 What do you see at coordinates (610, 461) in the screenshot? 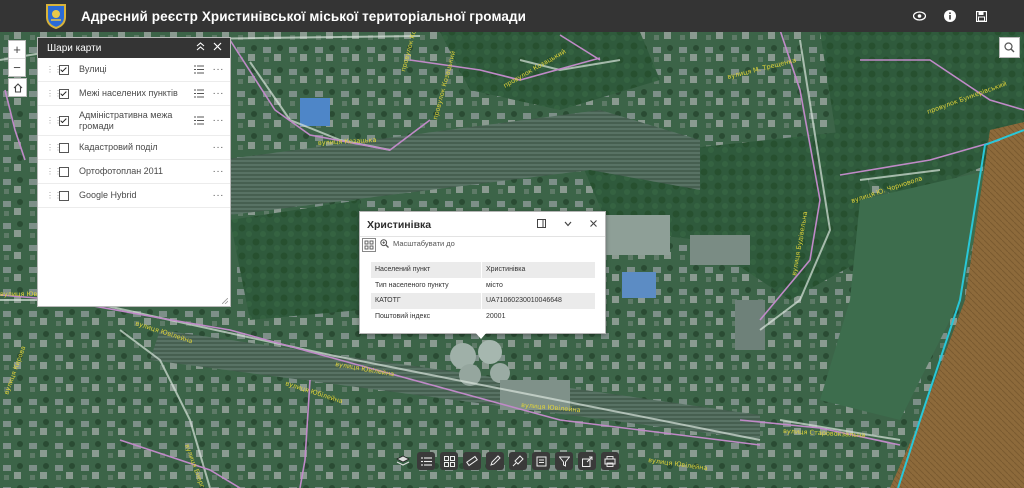
I see `export-button` at bounding box center [610, 461].